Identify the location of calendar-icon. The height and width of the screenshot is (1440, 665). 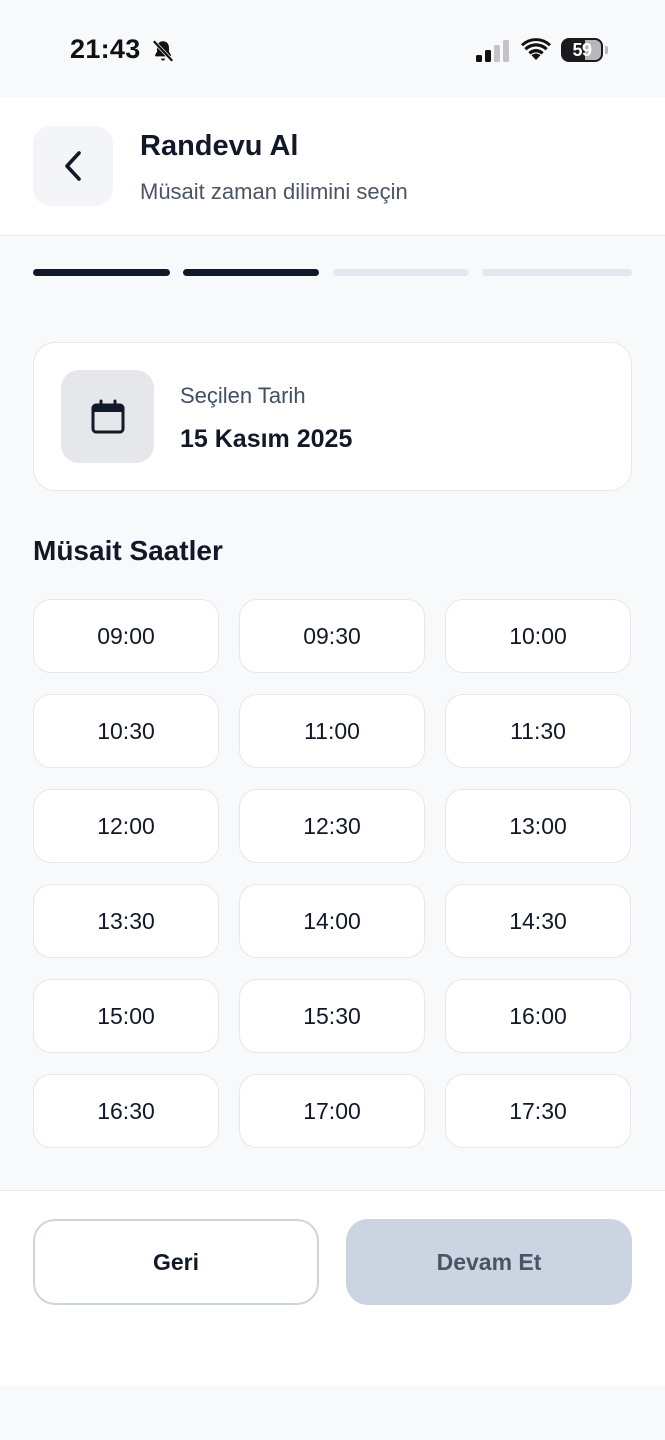
(107, 416).